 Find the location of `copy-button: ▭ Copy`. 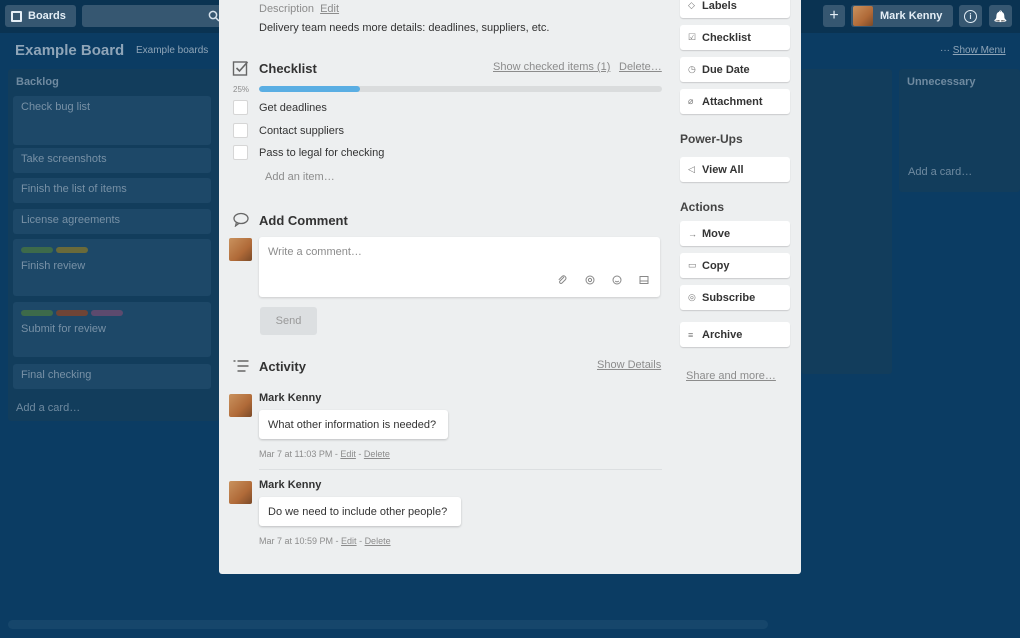

copy-button: ▭ Copy is located at coordinates (735, 265).